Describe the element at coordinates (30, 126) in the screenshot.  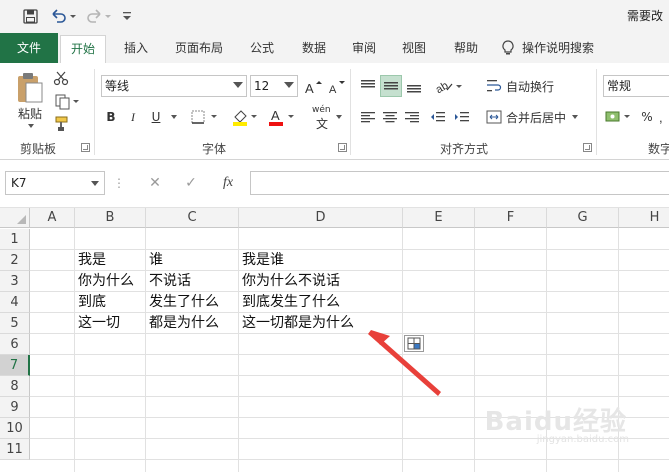
I see `paste-dropdown-icon` at that location.